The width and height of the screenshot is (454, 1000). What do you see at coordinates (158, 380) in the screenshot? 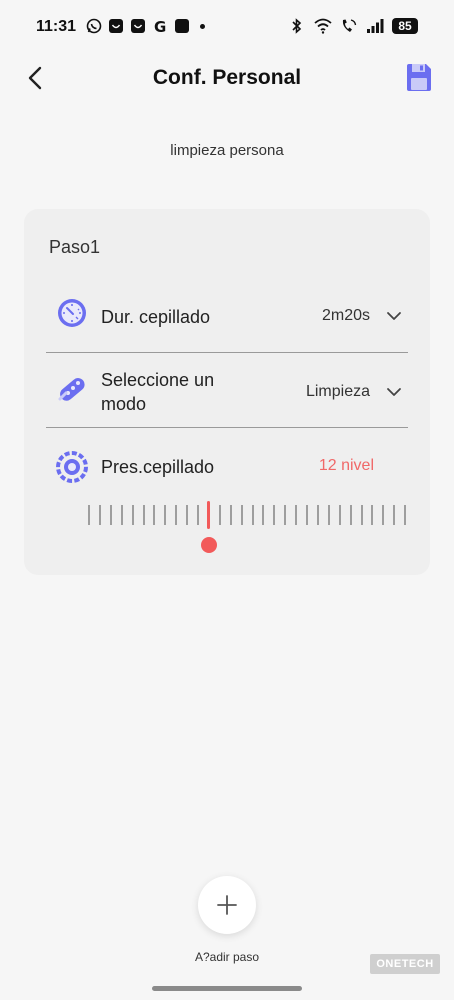
I see `mode-label-line1: Seleccione un` at bounding box center [158, 380].